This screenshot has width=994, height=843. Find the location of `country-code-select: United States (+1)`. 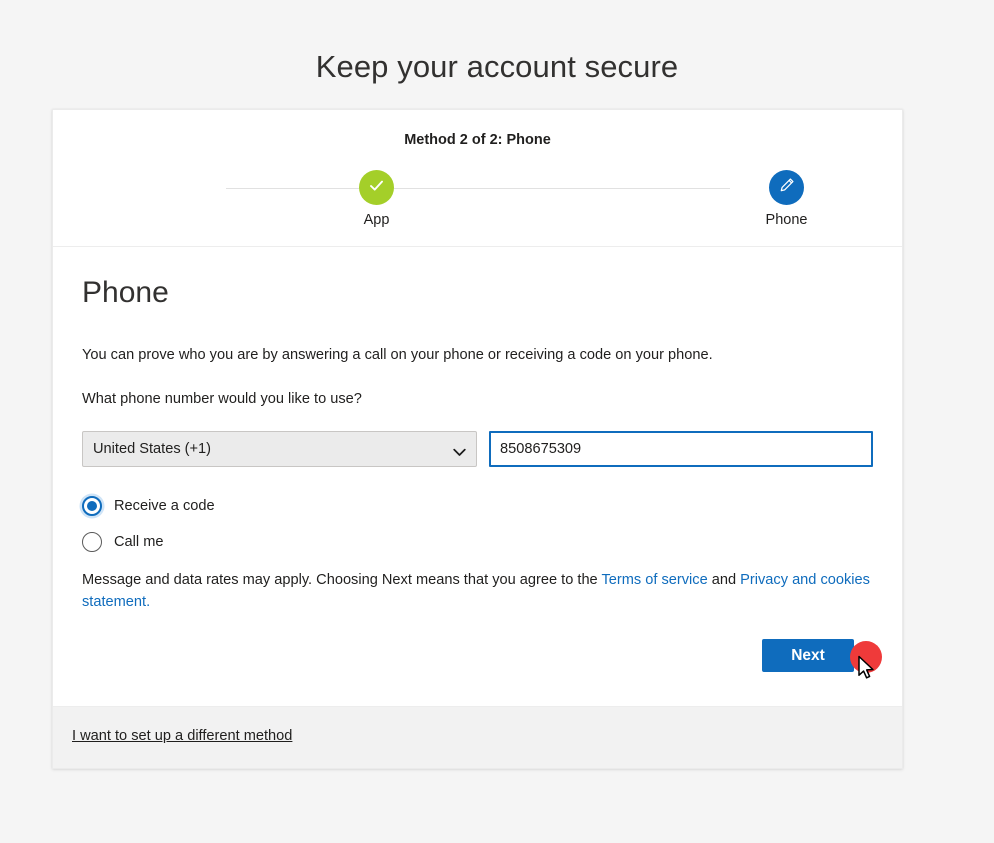

country-code-select: United States (+1) is located at coordinates (279, 449).